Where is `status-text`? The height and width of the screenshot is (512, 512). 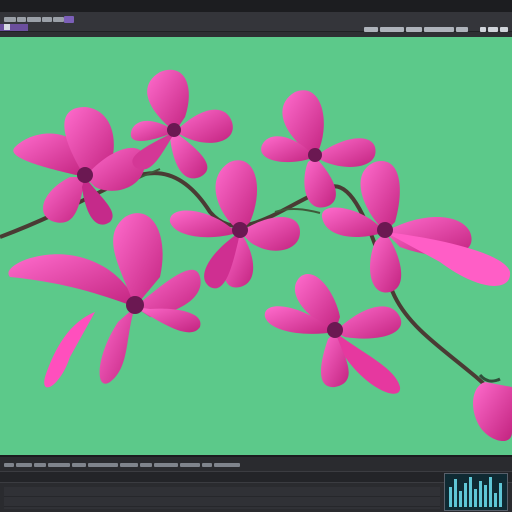 status-text is located at coordinates (416, 29).